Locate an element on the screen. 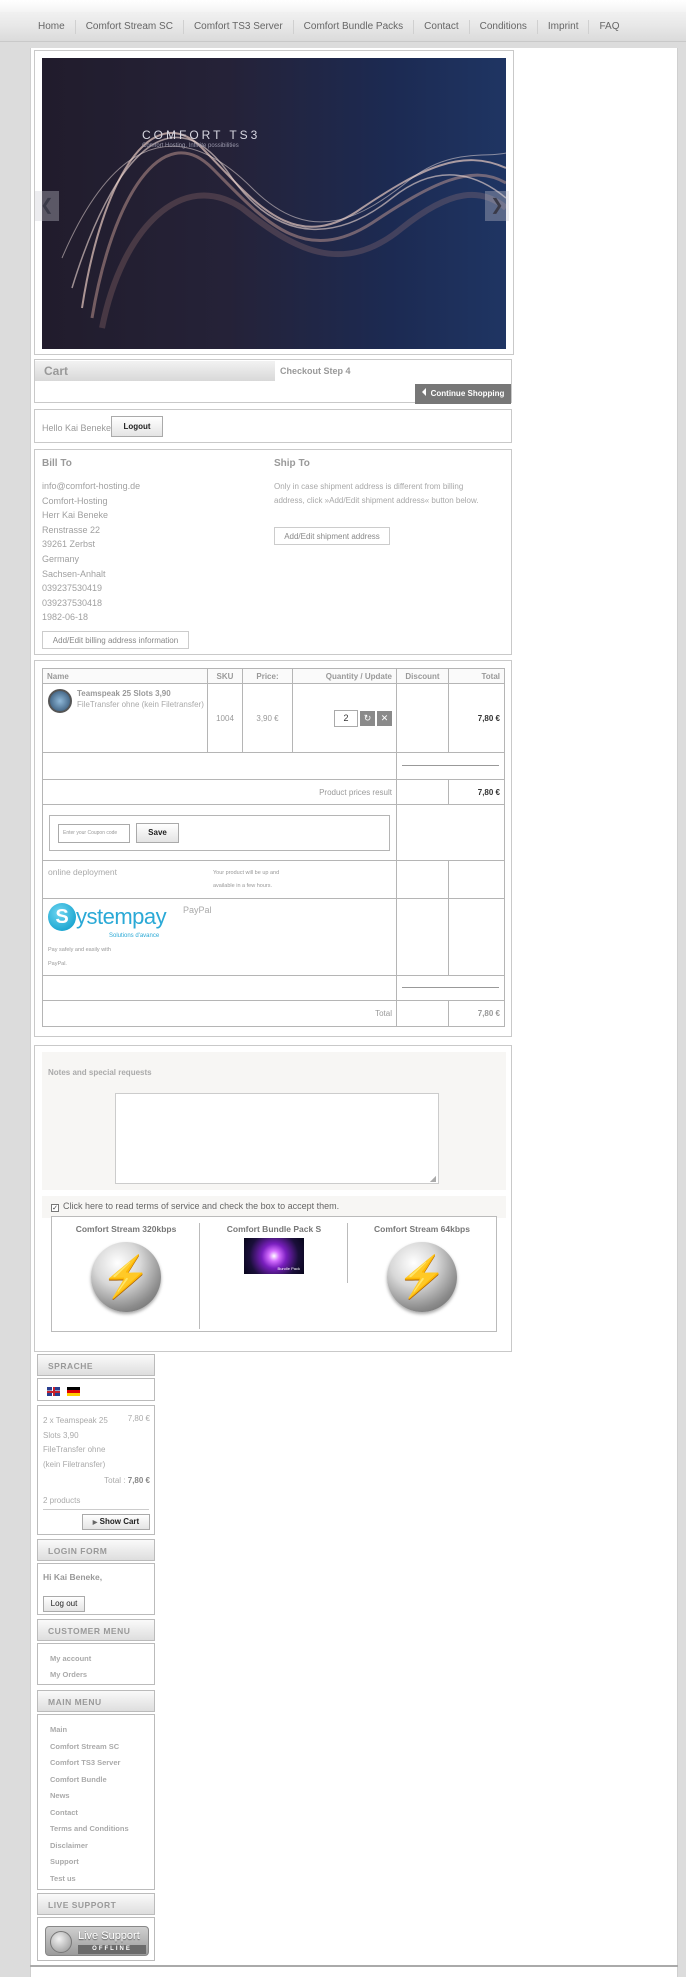 The width and height of the screenshot is (686, 1977). show-cart-button: ▶ Show Cart is located at coordinates (116, 1522).